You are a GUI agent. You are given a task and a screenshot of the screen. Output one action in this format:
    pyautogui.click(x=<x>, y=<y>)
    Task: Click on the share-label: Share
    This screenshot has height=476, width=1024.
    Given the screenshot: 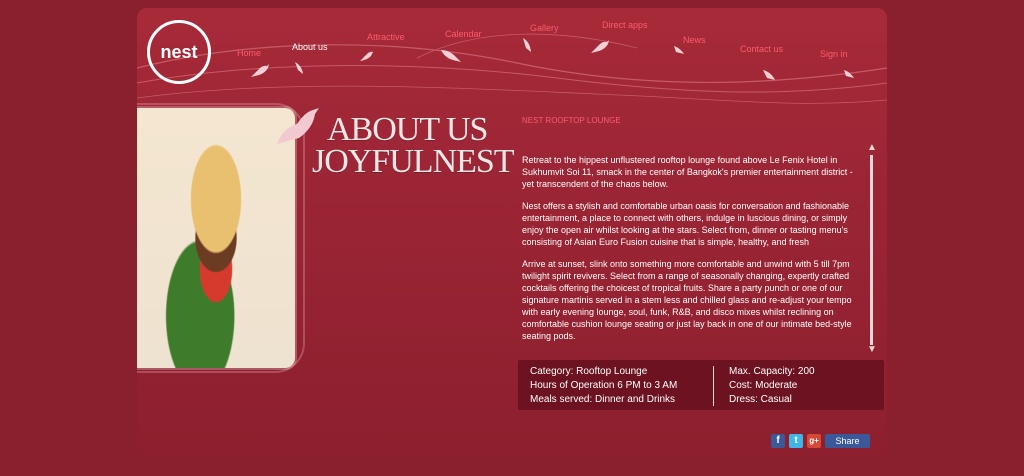 What is the action you would take?
    pyautogui.click(x=847, y=441)
    